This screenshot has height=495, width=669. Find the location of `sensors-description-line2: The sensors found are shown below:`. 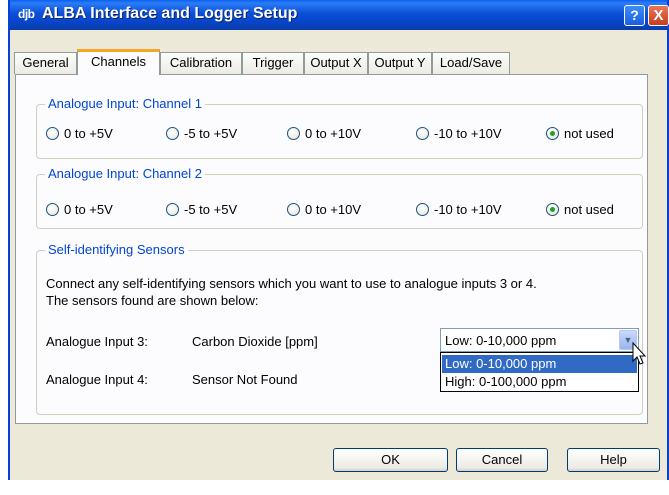

sensors-description-line2: The sensors found are shown below: is located at coordinates (152, 300).